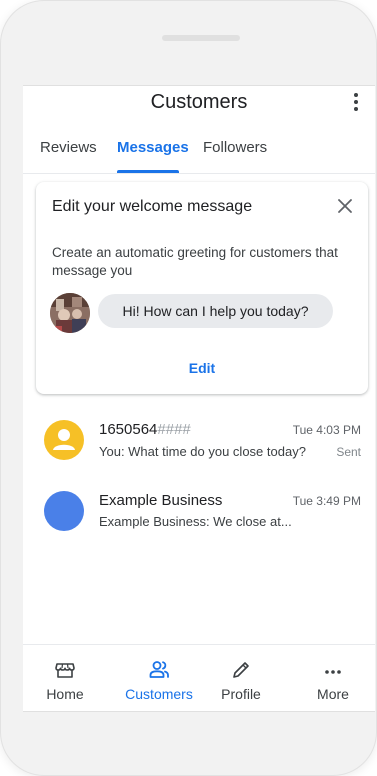 This screenshot has width=377, height=776. I want to click on page-title: Customers, so click(199, 102).